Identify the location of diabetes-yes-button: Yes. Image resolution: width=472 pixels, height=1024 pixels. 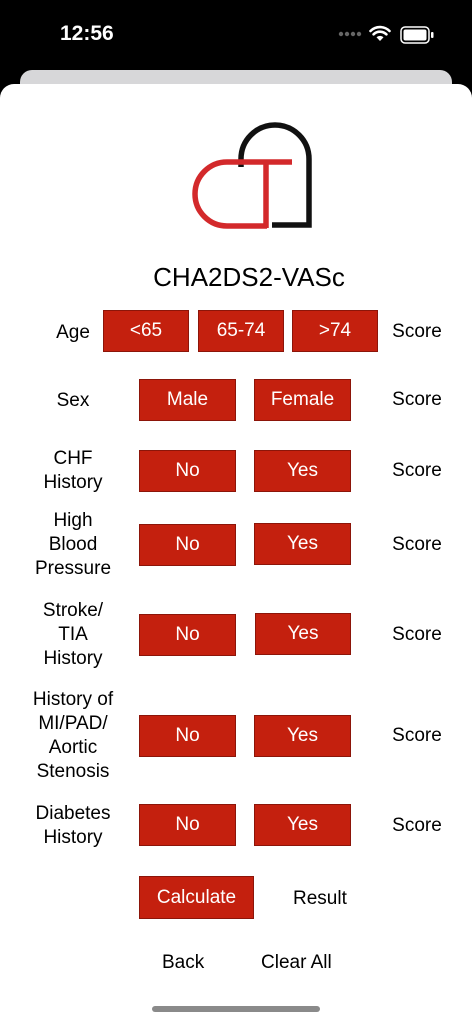
(302, 825).